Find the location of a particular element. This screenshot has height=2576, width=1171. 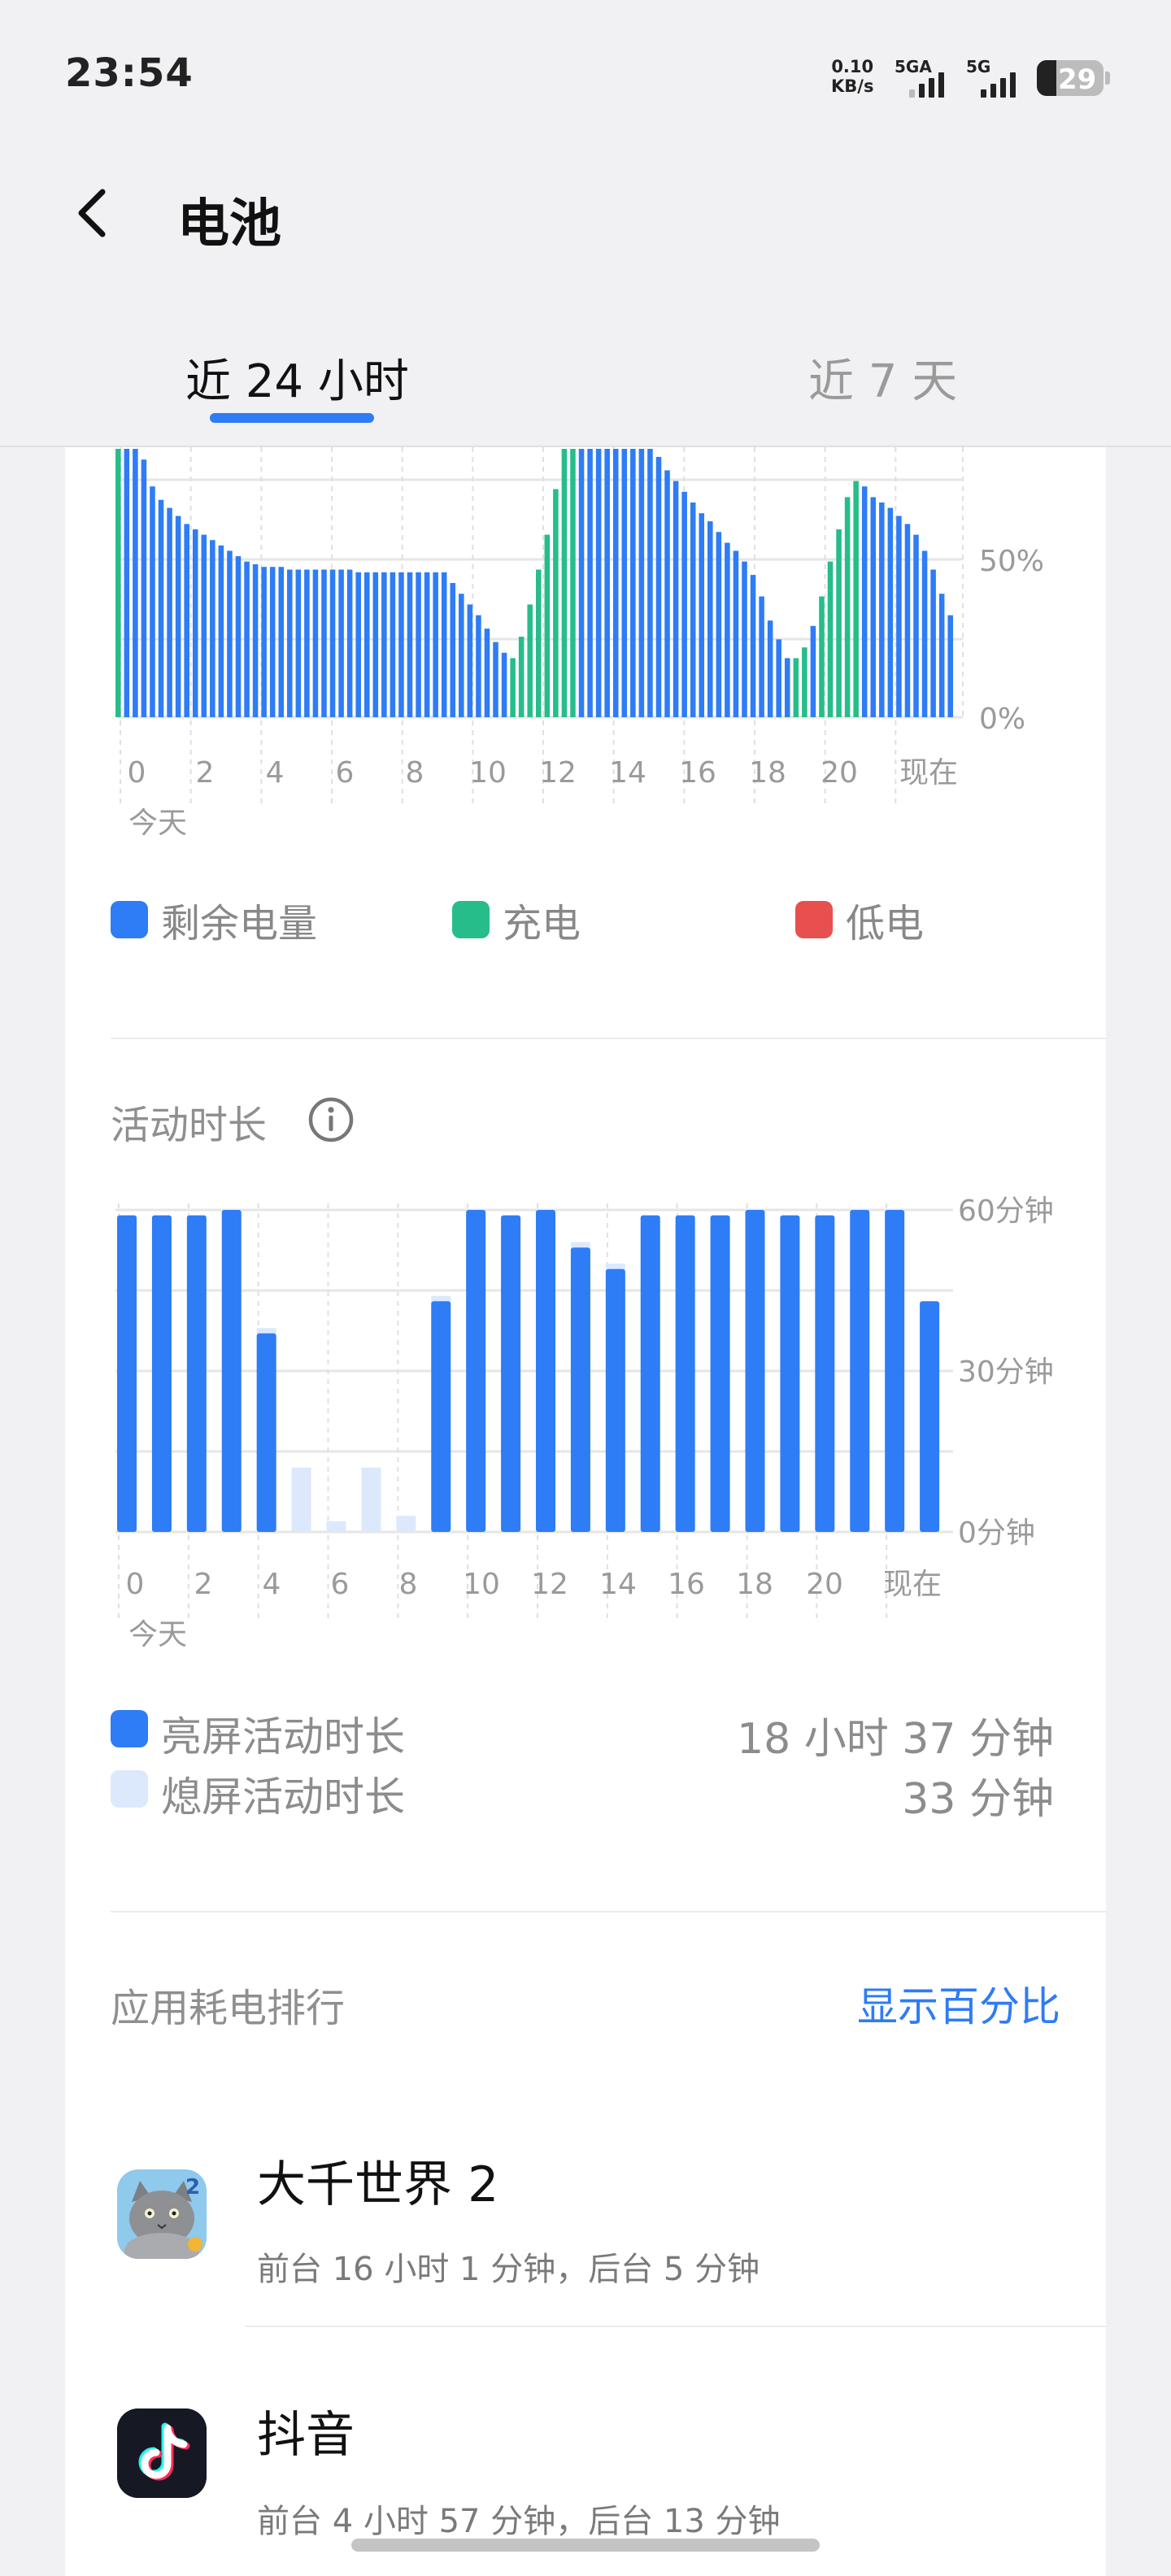

back-button is located at coordinates (97, 214).